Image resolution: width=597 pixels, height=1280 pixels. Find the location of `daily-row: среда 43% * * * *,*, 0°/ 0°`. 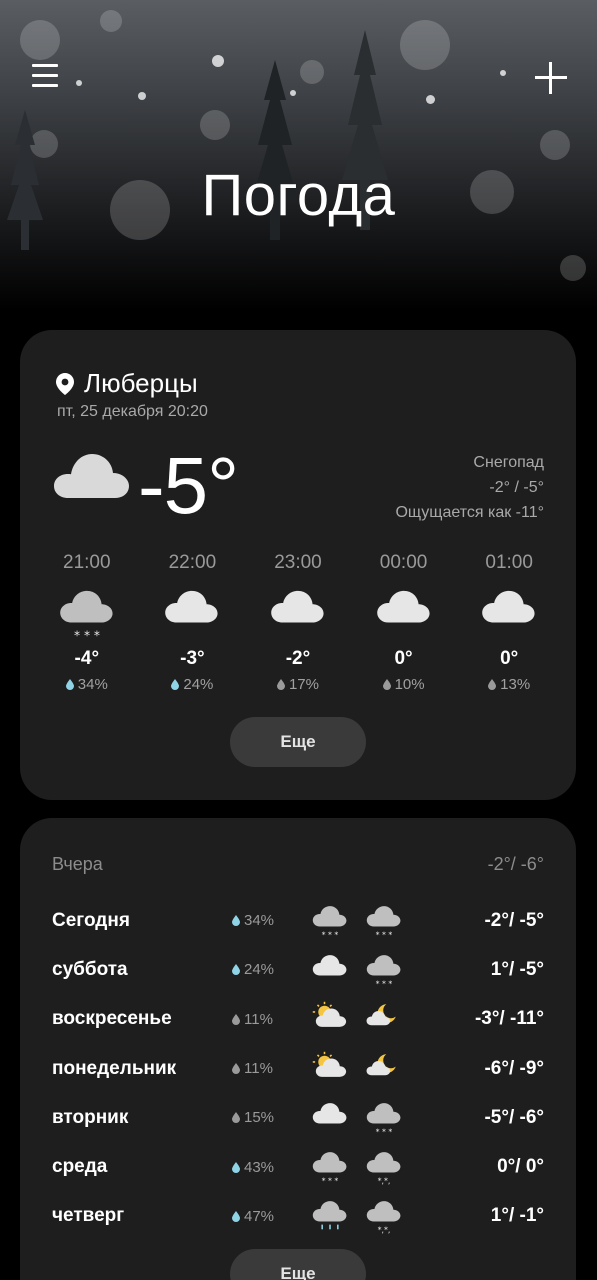

daily-row: среда 43% * * * *,*, 0°/ 0° is located at coordinates (298, 1166).